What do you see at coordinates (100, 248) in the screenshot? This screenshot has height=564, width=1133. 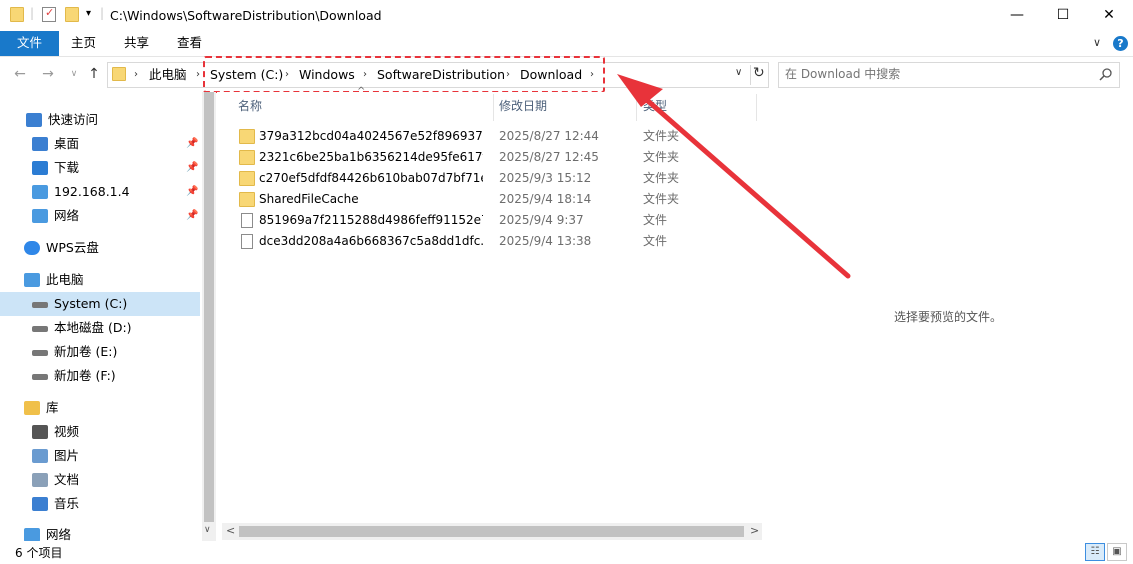 I see `sidebar-item: WPS云盘` at bounding box center [100, 248].